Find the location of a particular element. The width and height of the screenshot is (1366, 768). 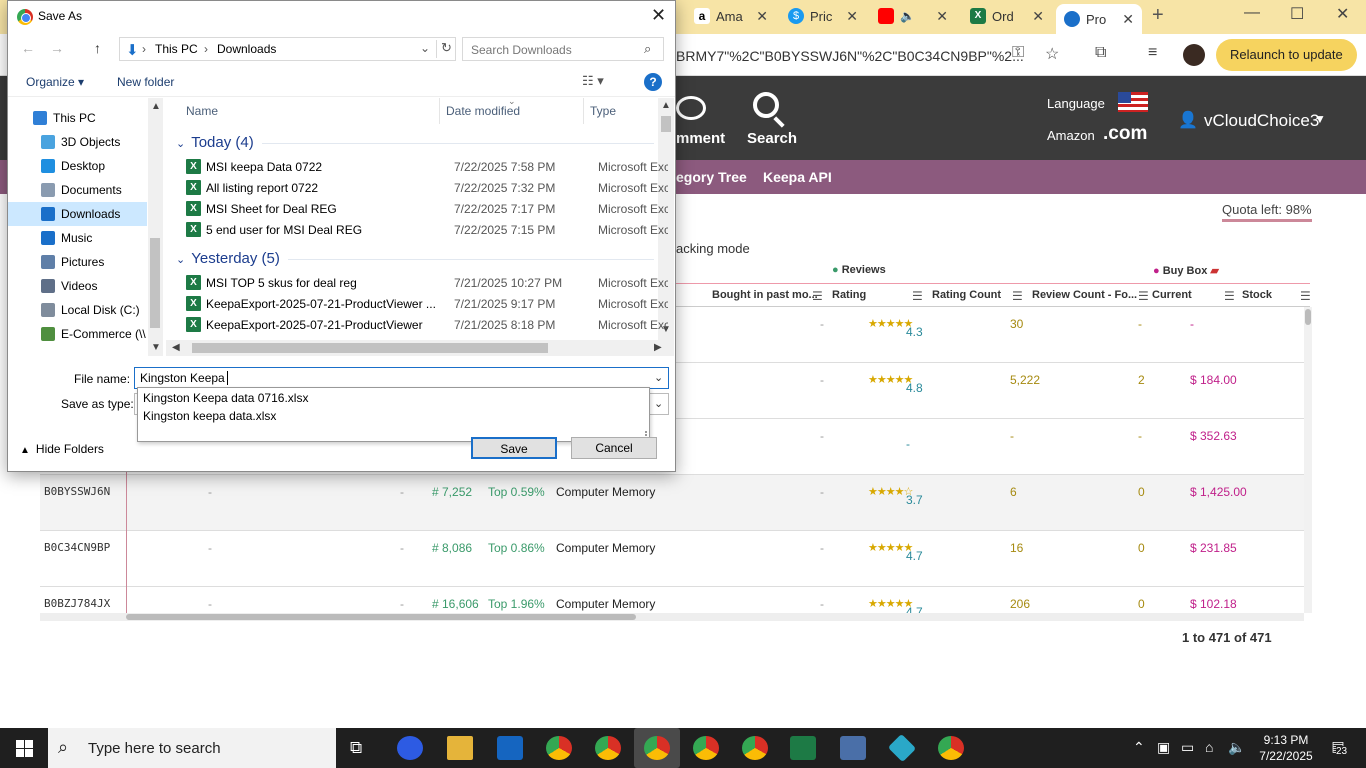

scroll-down-icon: ▼ is located at coordinates (156, 347).